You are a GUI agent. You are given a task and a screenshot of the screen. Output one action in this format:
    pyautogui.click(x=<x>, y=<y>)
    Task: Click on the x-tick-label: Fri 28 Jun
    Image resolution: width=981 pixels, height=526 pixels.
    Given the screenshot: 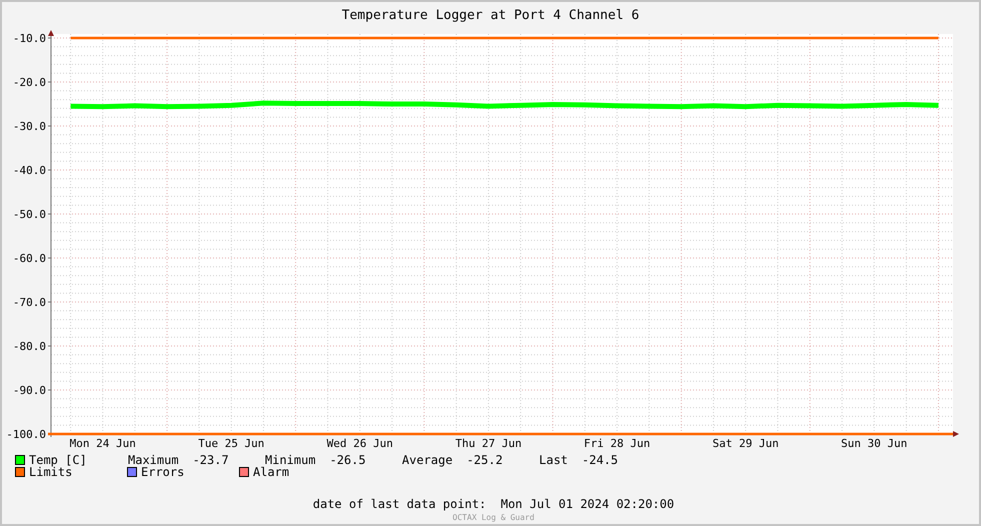 What is the action you would take?
    pyautogui.click(x=617, y=443)
    